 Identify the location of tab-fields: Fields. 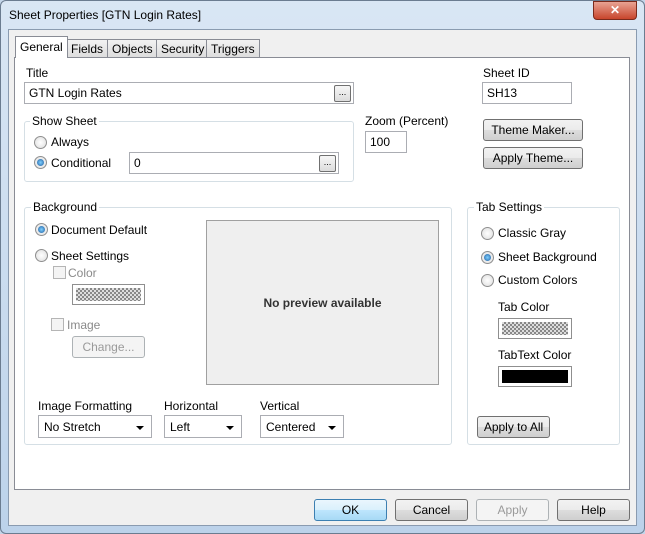
(87, 48).